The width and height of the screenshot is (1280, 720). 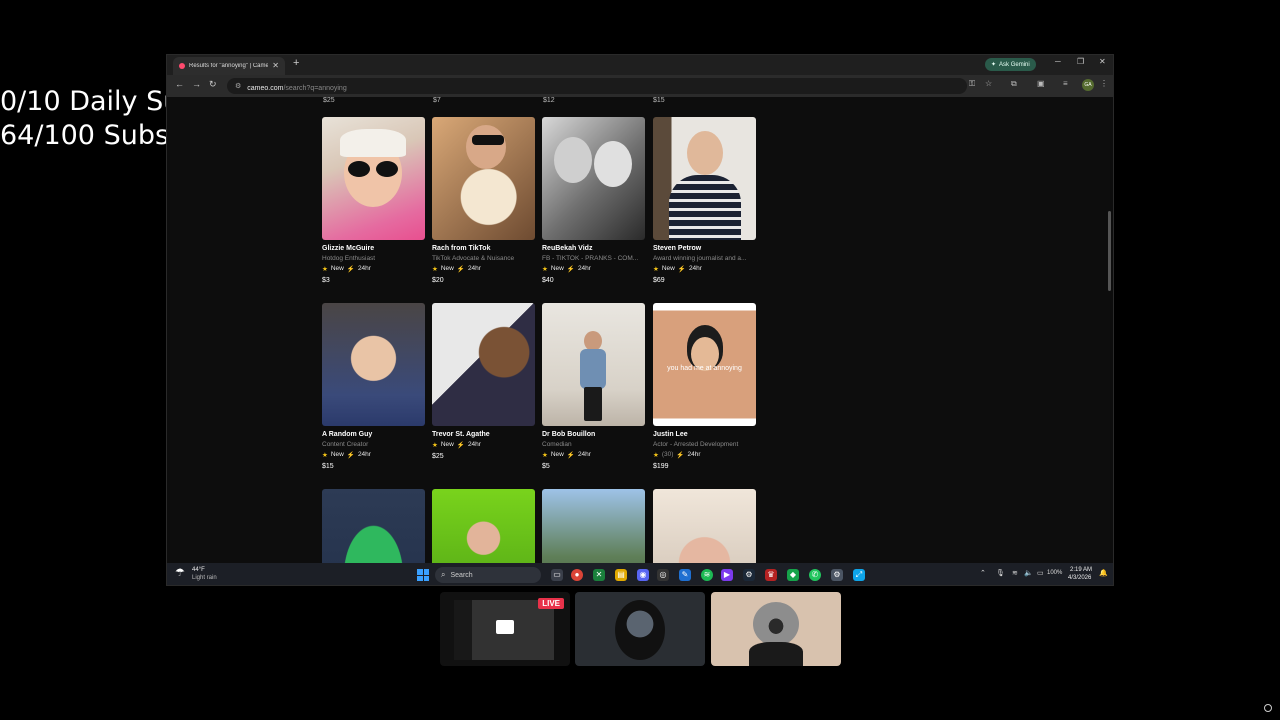 I want to click on ask-gemini-button: ✦ Ask Gemini, so click(x=1010, y=64).